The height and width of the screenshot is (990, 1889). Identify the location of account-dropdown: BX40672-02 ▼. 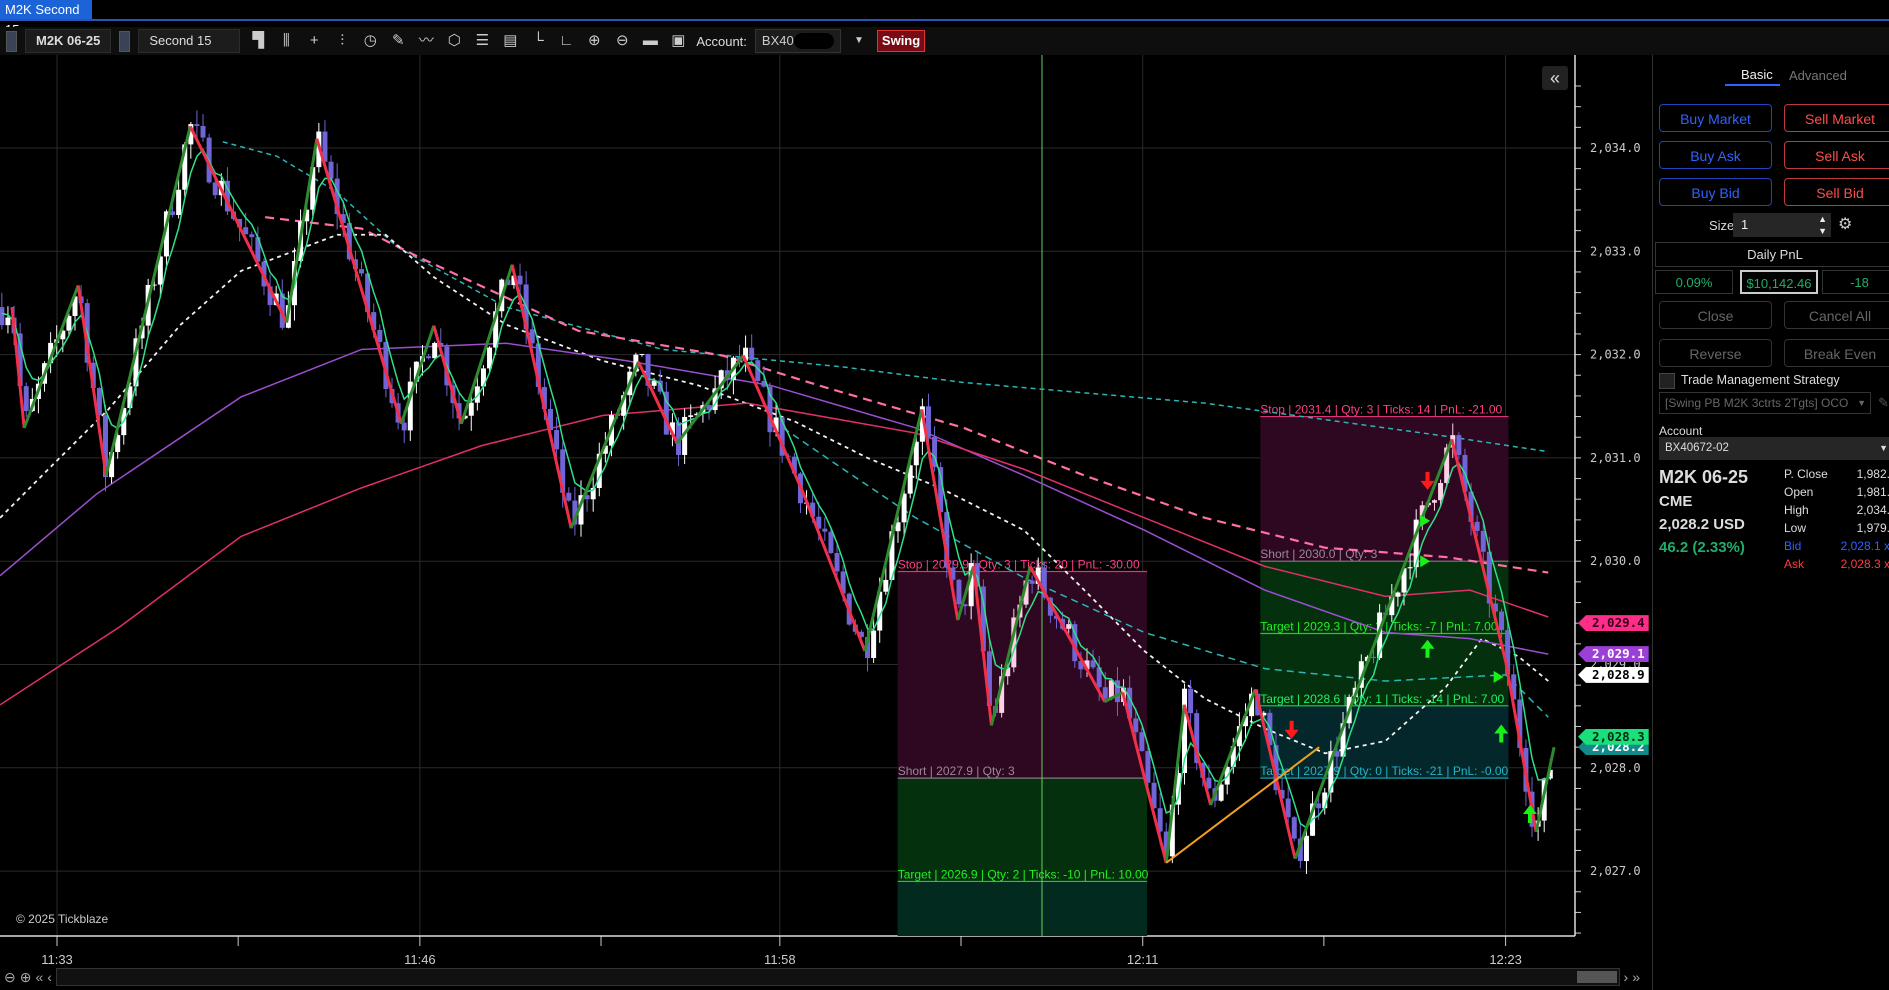
(1774, 448).